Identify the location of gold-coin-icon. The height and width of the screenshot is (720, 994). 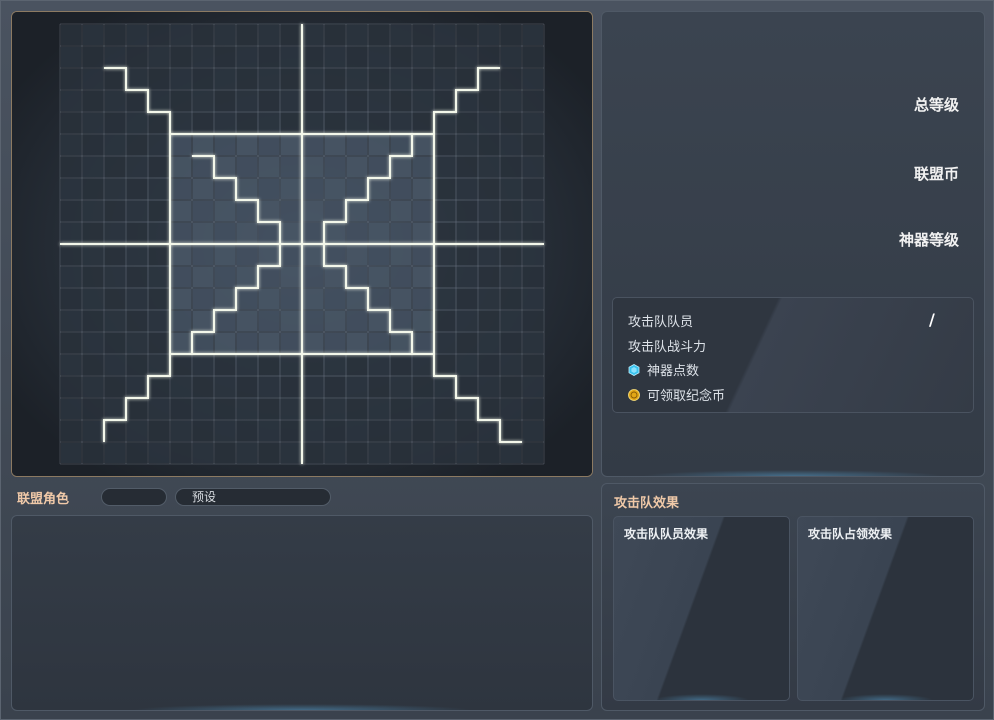
(634, 394).